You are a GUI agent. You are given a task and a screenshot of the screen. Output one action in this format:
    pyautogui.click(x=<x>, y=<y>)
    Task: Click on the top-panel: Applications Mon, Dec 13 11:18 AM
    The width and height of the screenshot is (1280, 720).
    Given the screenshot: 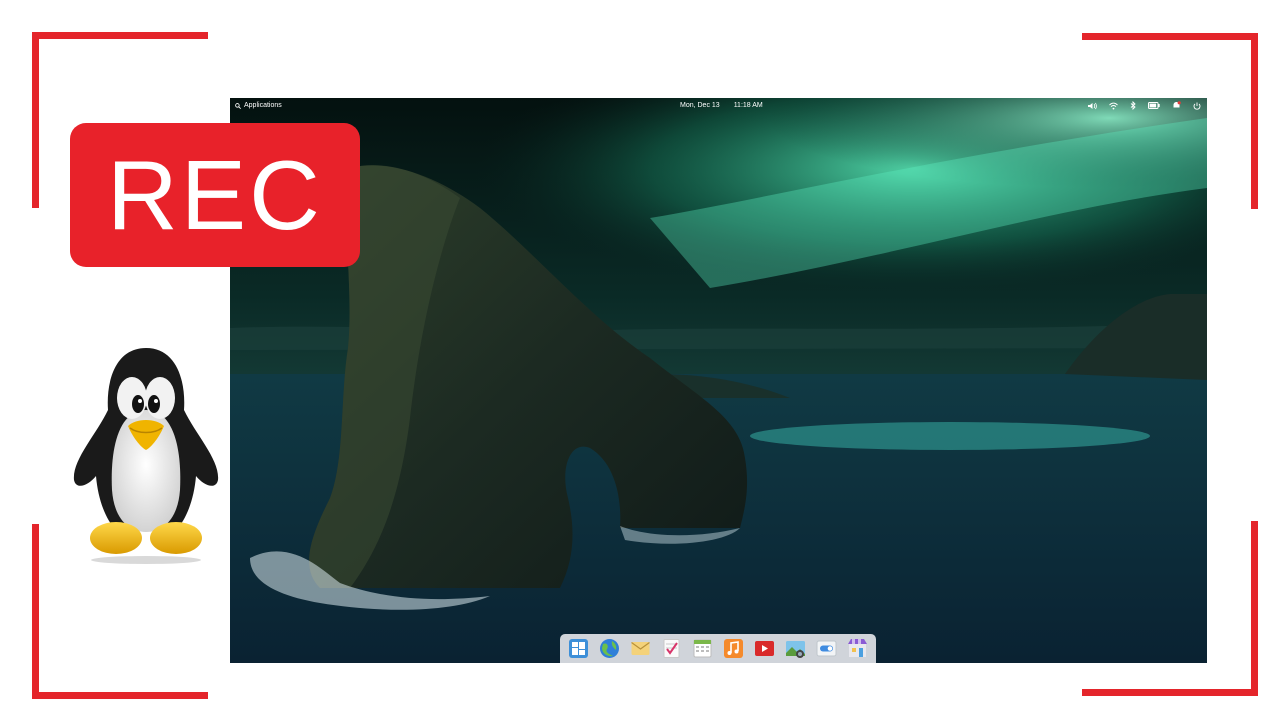 What is the action you would take?
    pyautogui.click(x=718, y=105)
    